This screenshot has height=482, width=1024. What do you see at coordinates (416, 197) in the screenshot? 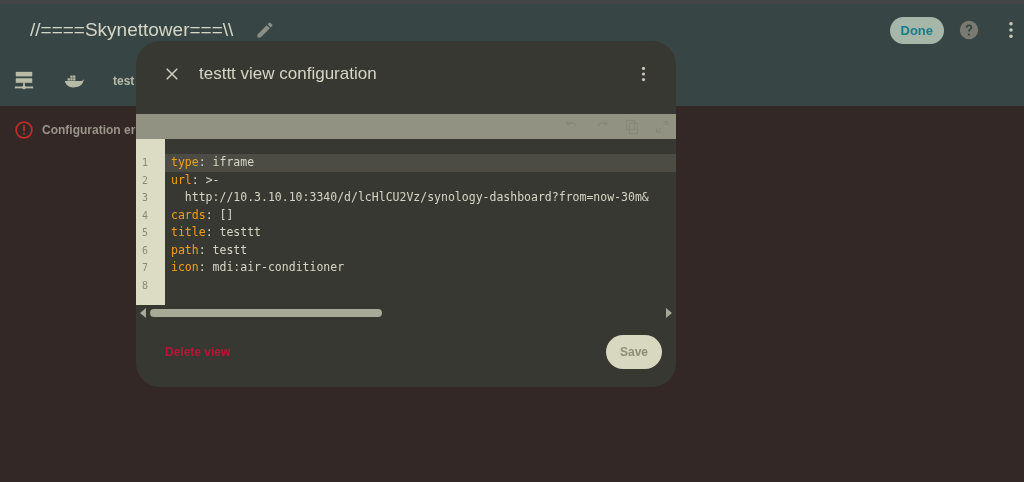
I see `code-line: http://10.3.10.10:3340/d/lcHlCU2Vz/synology-dashboard?from=now-30m&` at bounding box center [416, 197].